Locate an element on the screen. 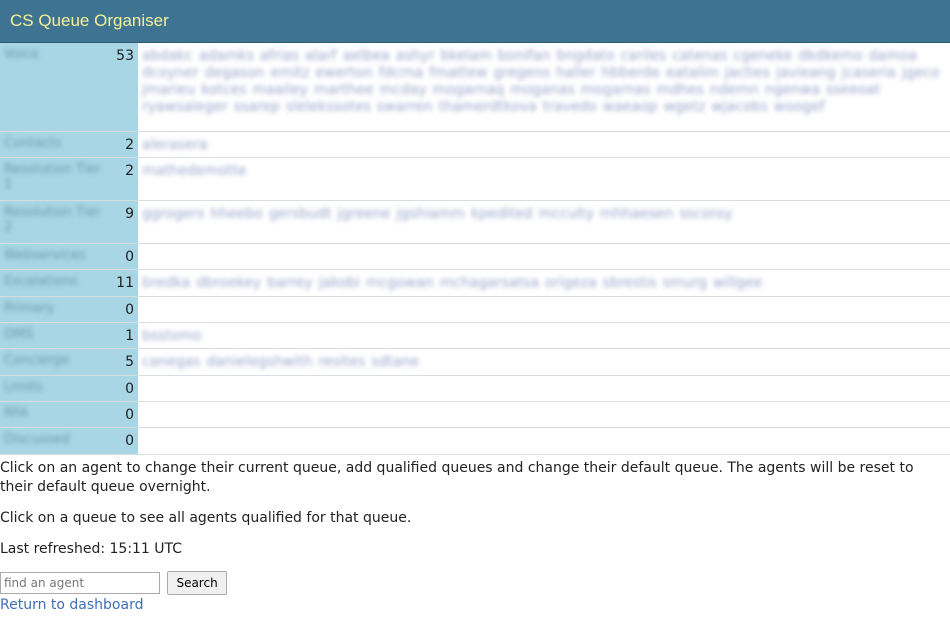 This screenshot has height=632, width=950. queue-name: Primary is located at coordinates (29, 308).